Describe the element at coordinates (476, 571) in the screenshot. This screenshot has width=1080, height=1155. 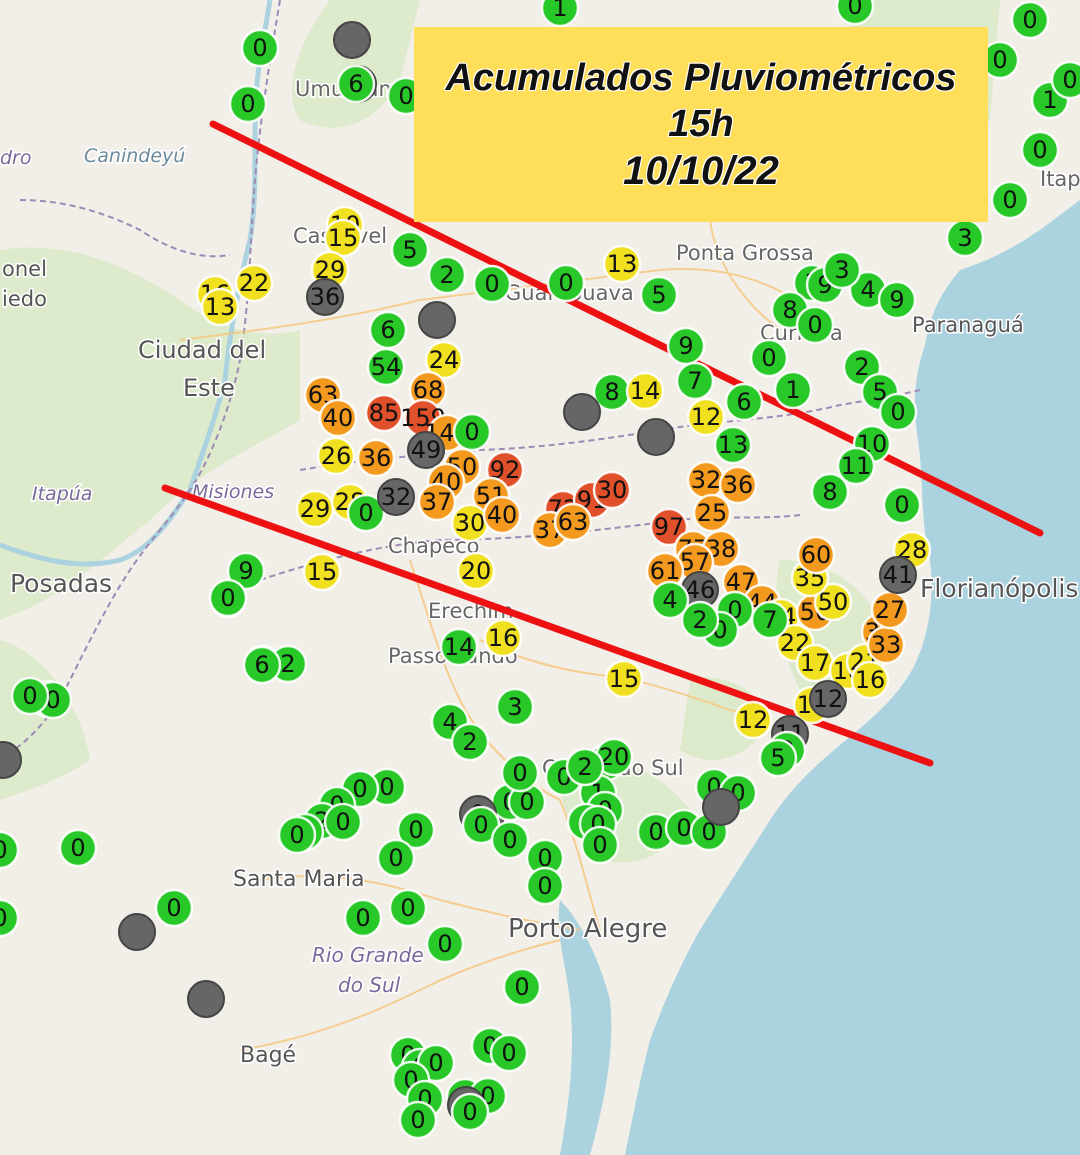
I see `station-marker: 20` at that location.